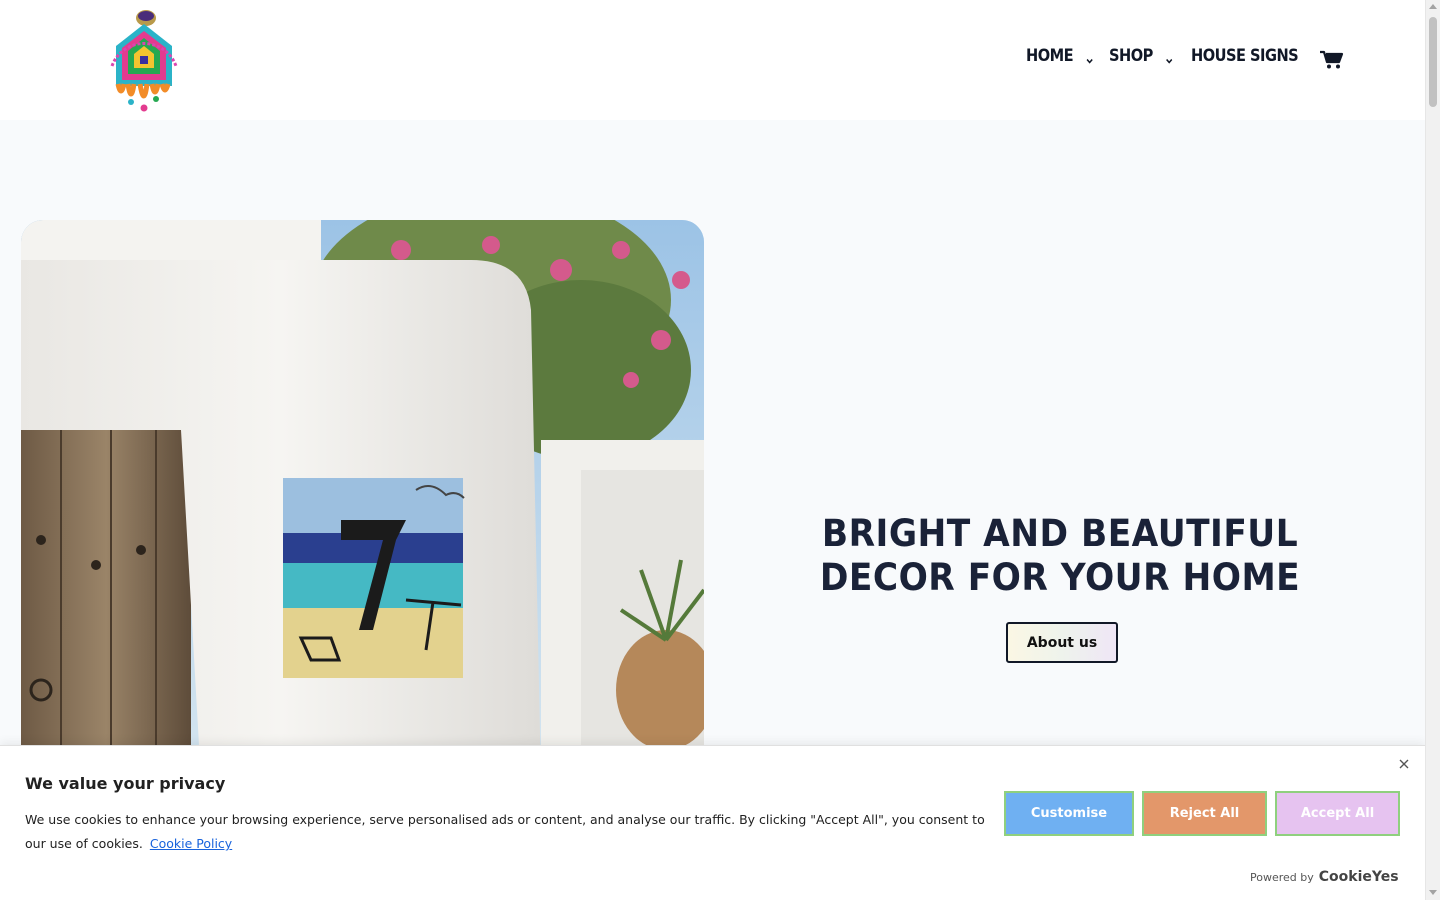  I want to click on nav-home-label: HOME, so click(1050, 56).